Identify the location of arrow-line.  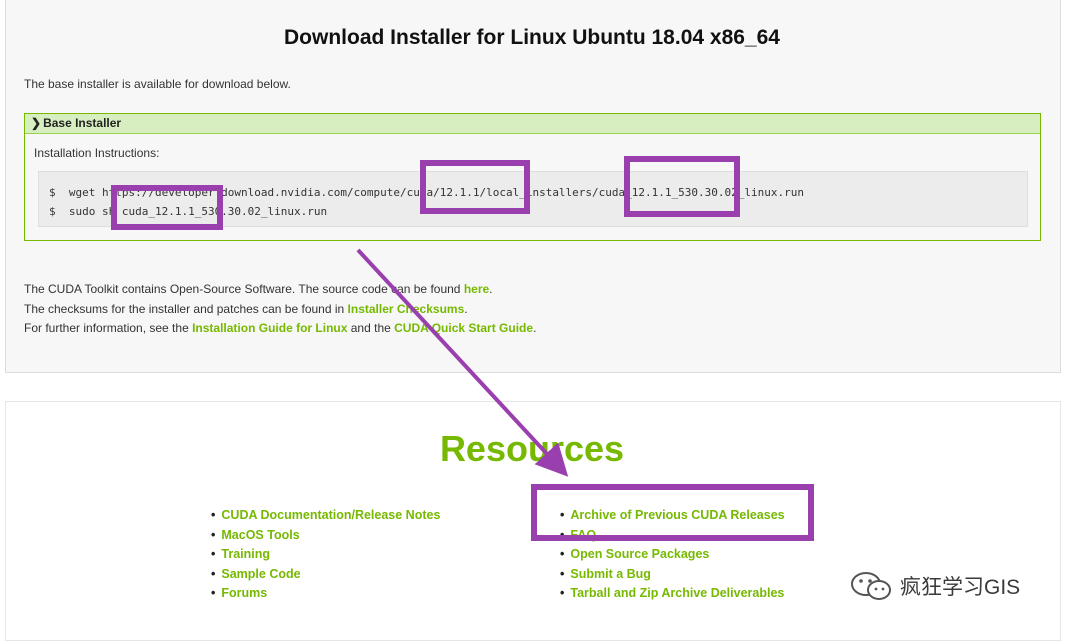
(462, 362).